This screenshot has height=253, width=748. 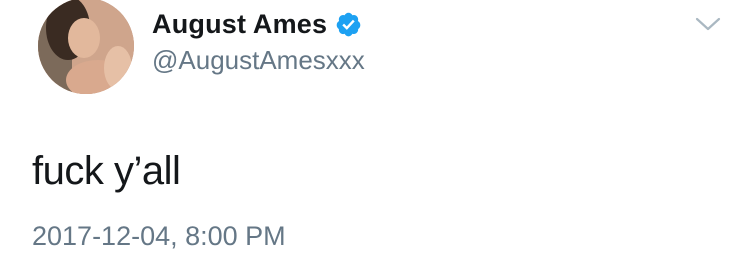 I want to click on author-name-row: August Ames, so click(x=257, y=24).